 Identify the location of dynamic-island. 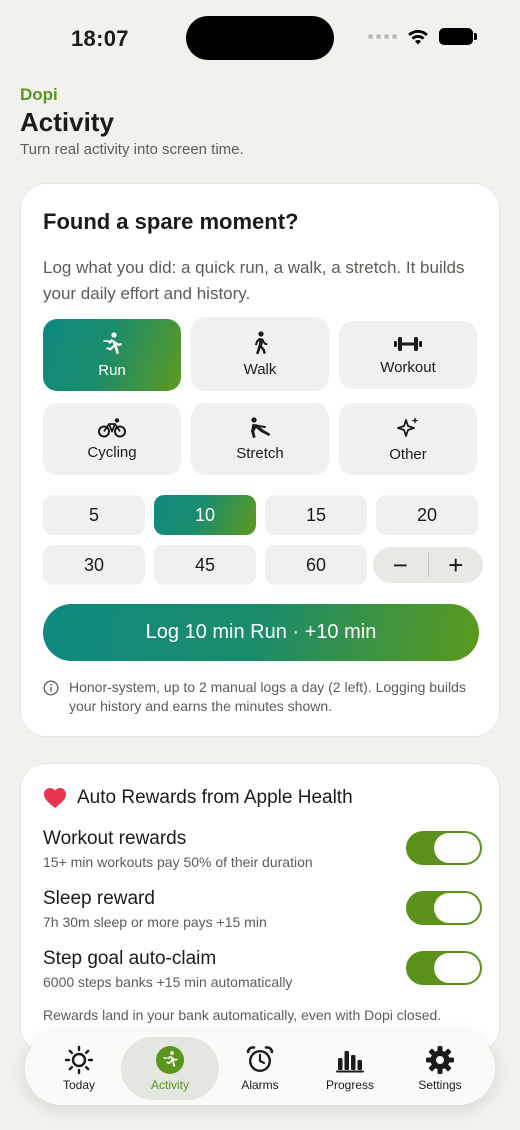
(260, 38).